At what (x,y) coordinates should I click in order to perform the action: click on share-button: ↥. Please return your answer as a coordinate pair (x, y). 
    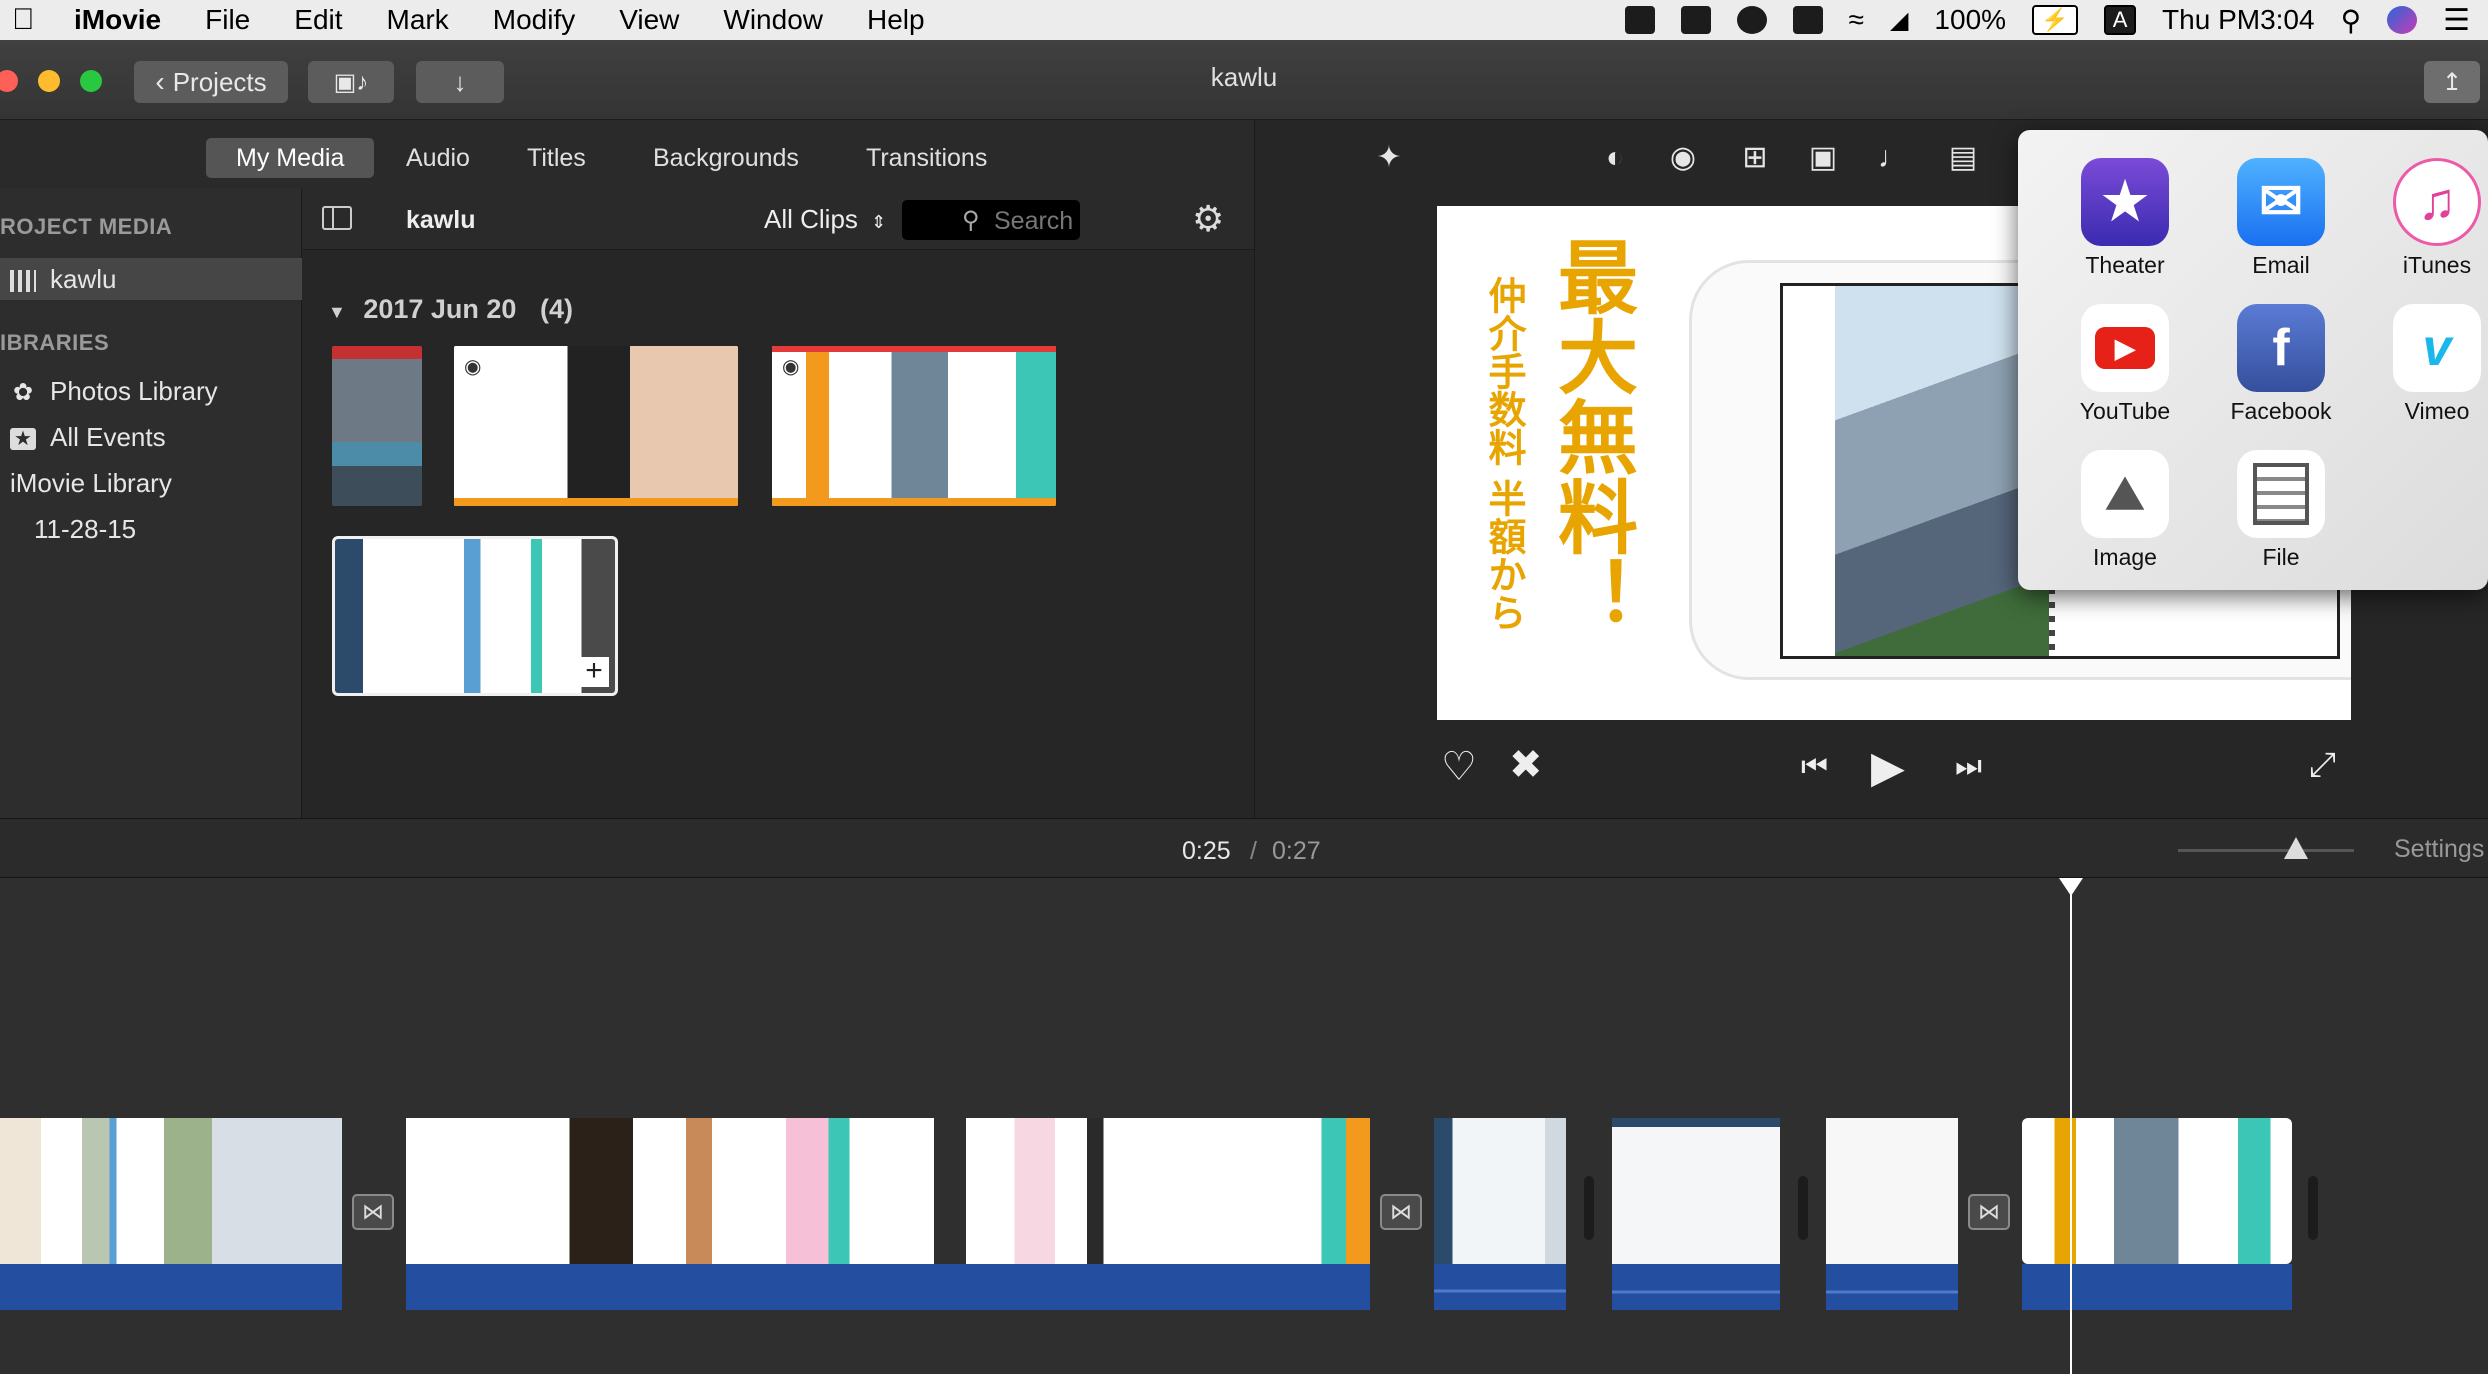
    Looking at the image, I should click on (2452, 82).